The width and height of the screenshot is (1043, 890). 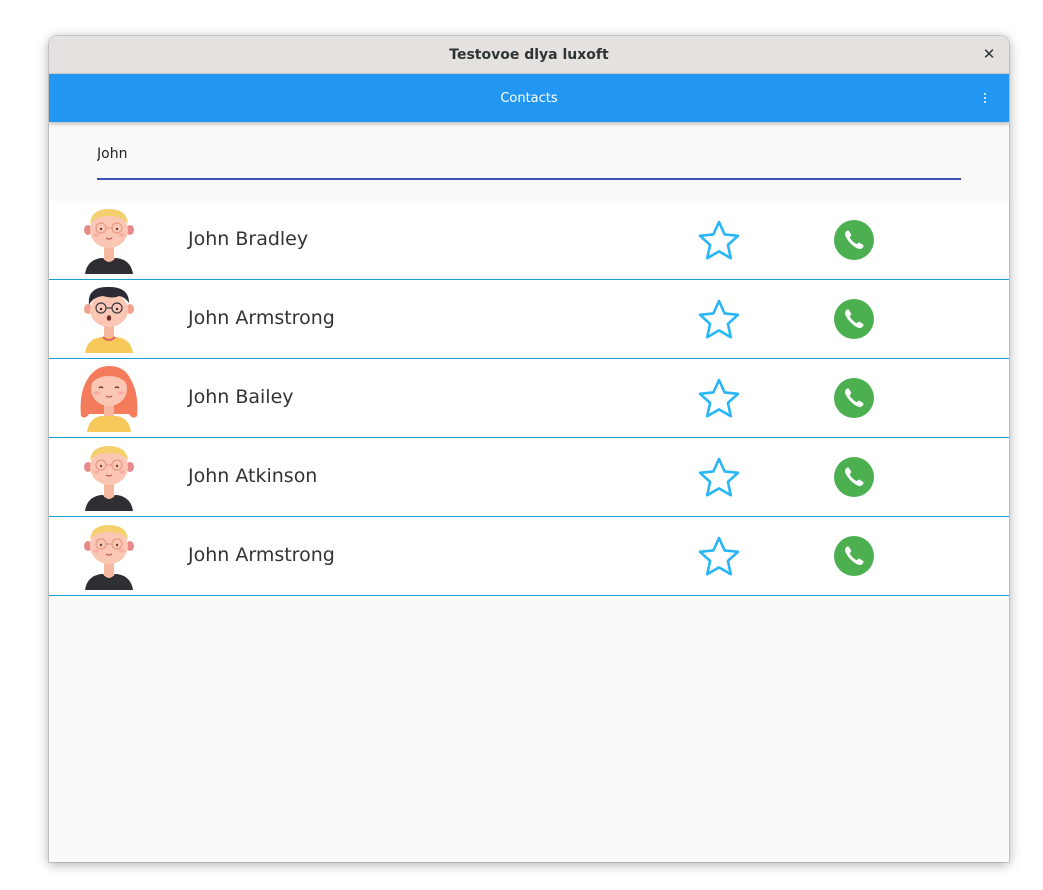 I want to click on search-input, so click(x=529, y=154).